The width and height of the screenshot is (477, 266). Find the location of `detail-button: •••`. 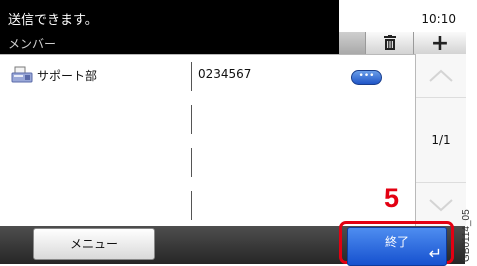

detail-button: ••• is located at coordinates (366, 77).